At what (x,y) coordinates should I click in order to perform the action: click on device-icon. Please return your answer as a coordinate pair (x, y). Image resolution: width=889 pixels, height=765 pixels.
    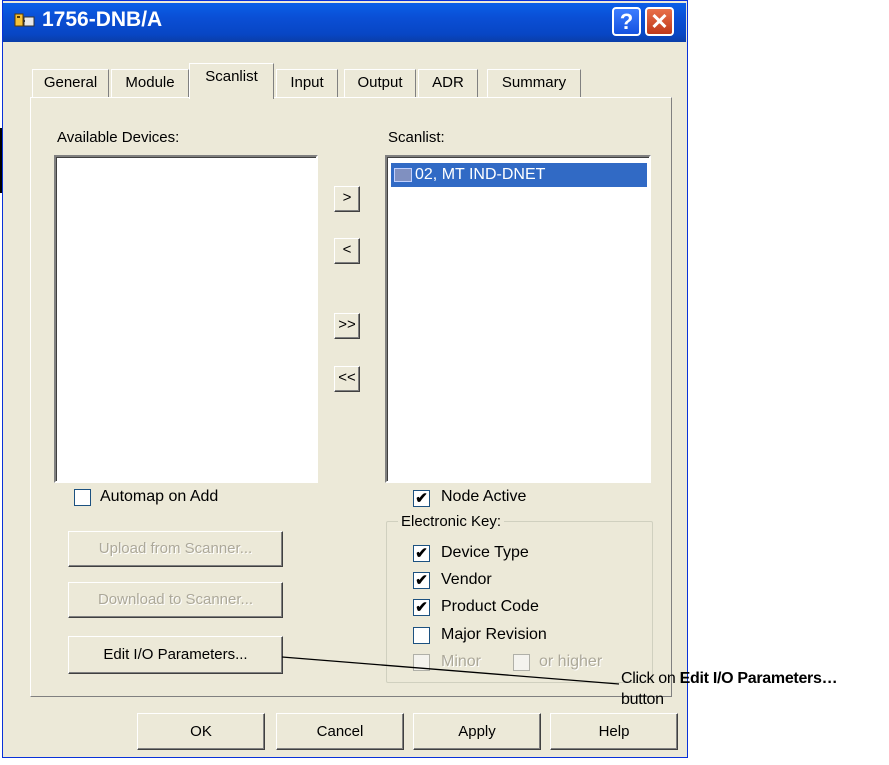
    Looking at the image, I should click on (403, 175).